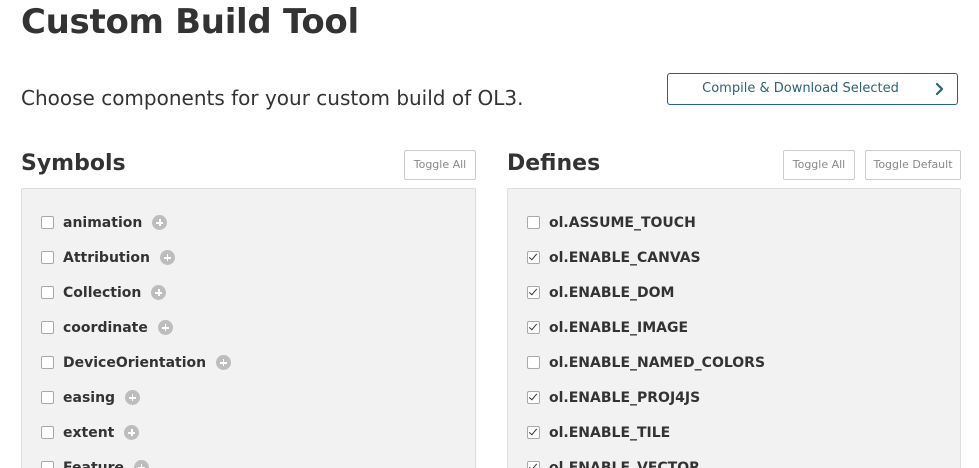  What do you see at coordinates (619, 327) in the screenshot?
I see `define-label: ol.ENABLE_IMAGE` at bounding box center [619, 327].